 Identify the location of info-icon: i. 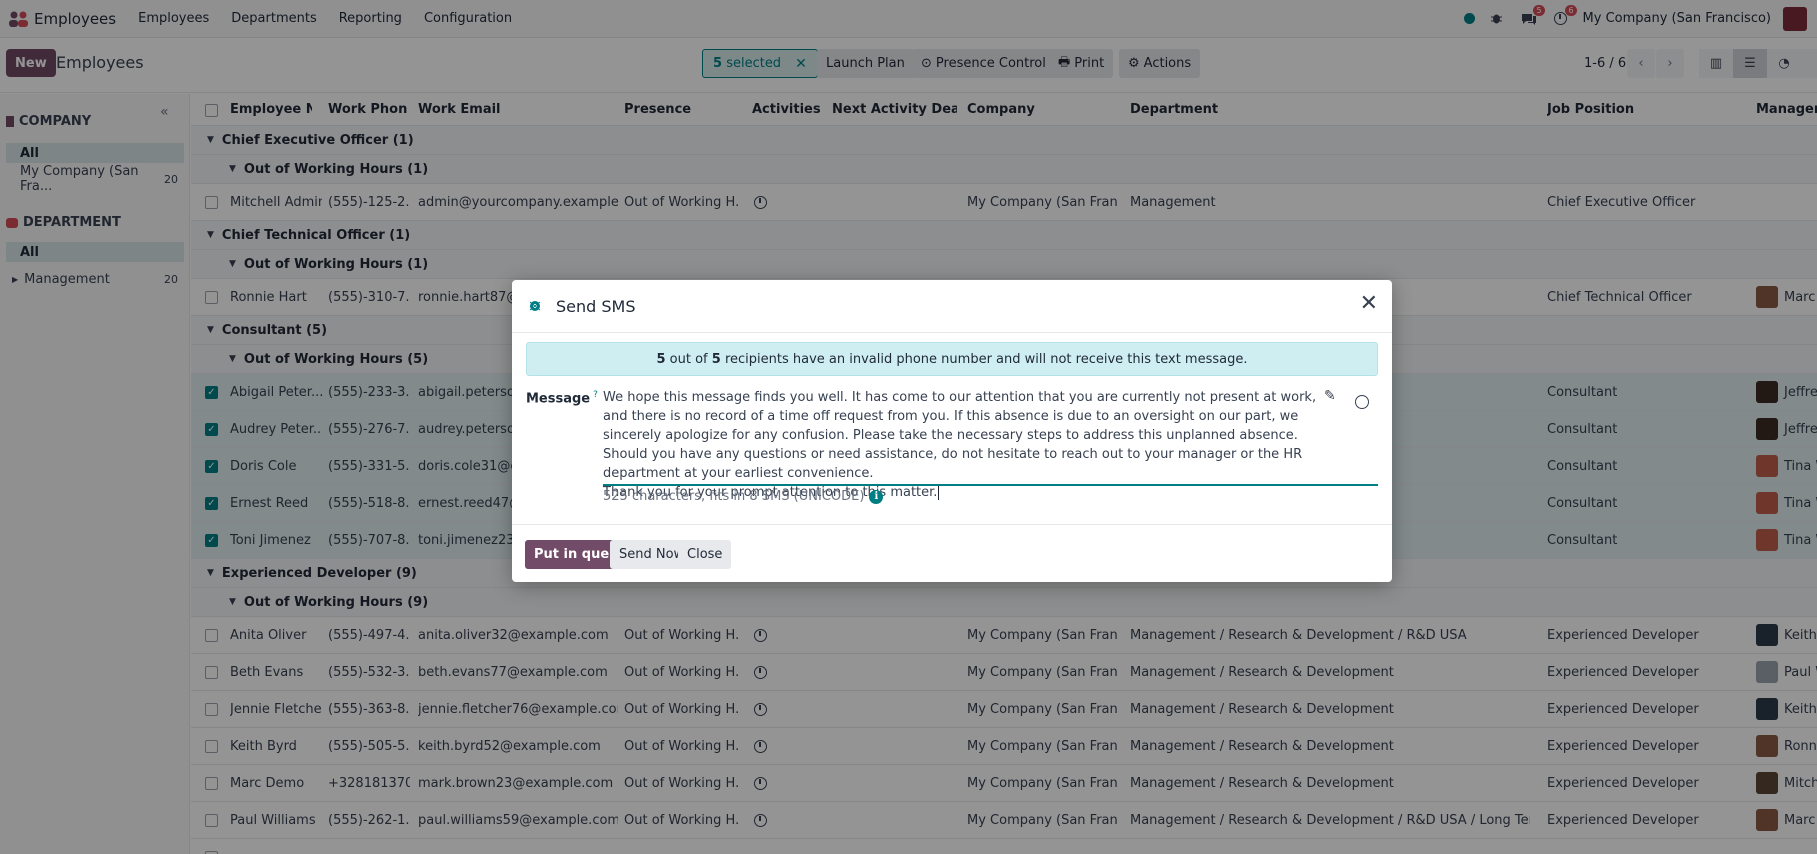
(876, 496).